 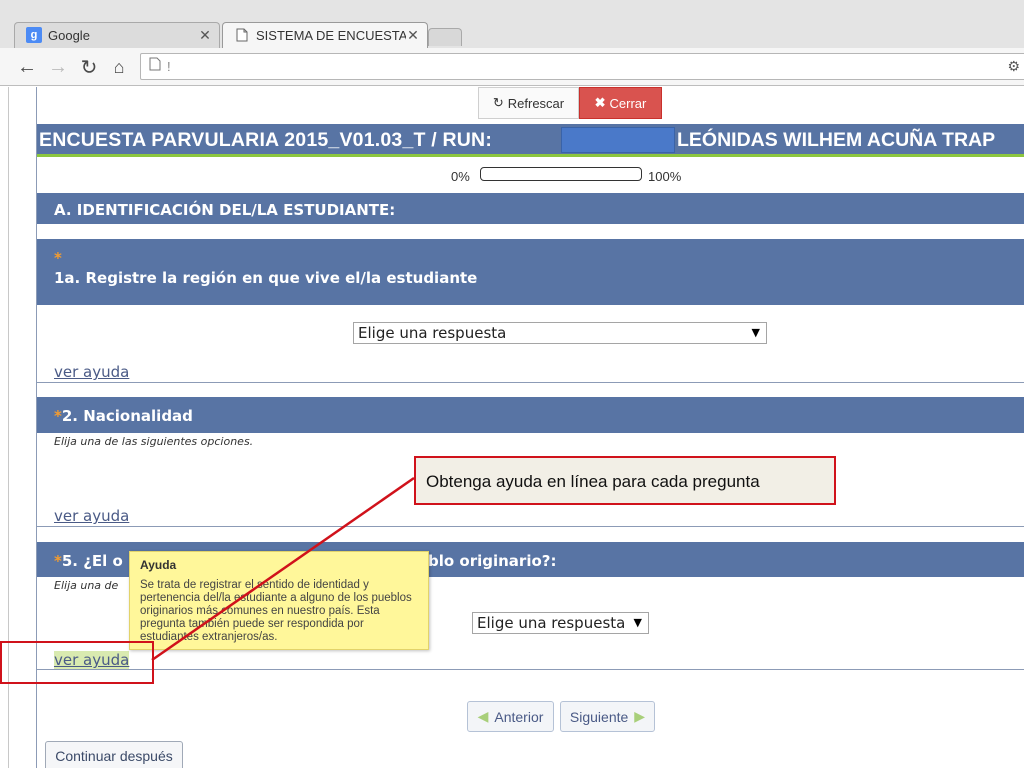 I want to click on continue-later-button: Continuar después, so click(x=114, y=754).